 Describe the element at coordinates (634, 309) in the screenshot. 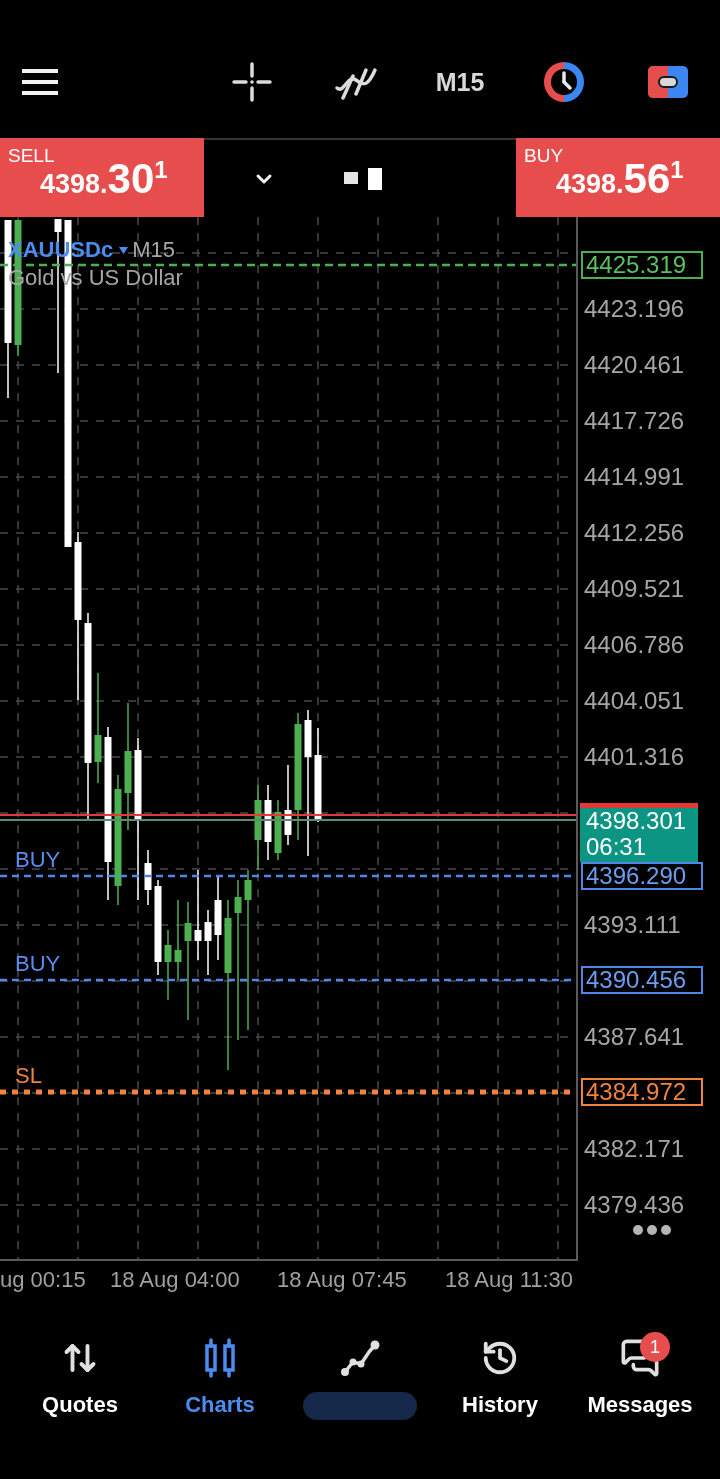

I see `price-axis-label: 4423.196` at that location.